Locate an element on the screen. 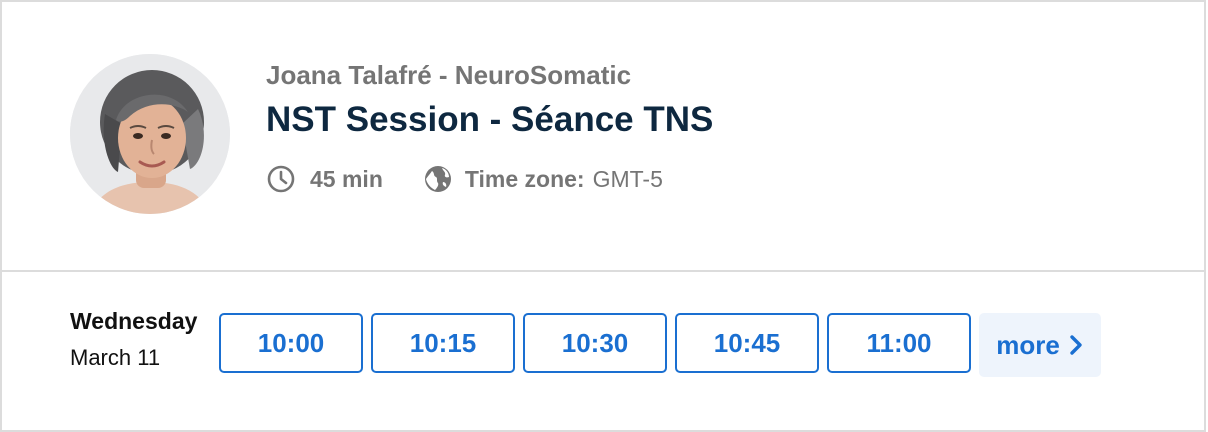 Image resolution: width=1208 pixels, height=432 pixels. time-slots: 10:00 10:15 10:30 10:45 11:00 more is located at coordinates (660, 345).